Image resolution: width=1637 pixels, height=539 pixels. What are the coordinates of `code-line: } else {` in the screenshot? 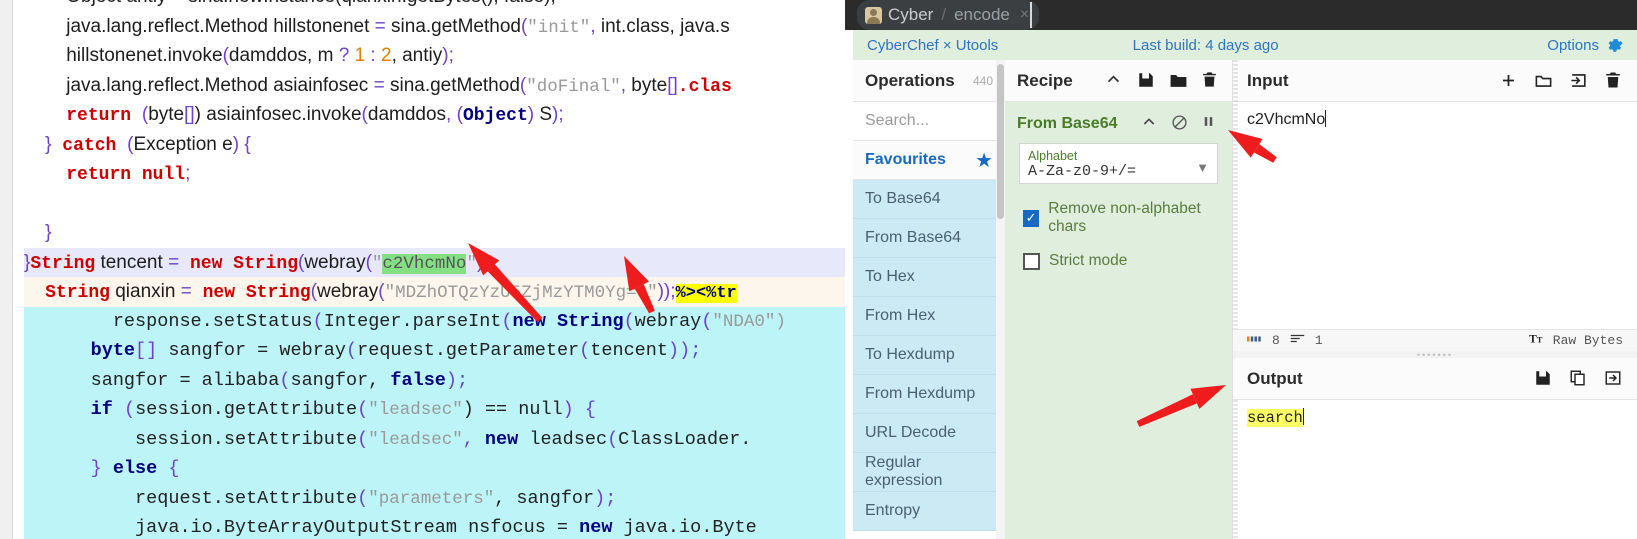 It's located at (441, 469).